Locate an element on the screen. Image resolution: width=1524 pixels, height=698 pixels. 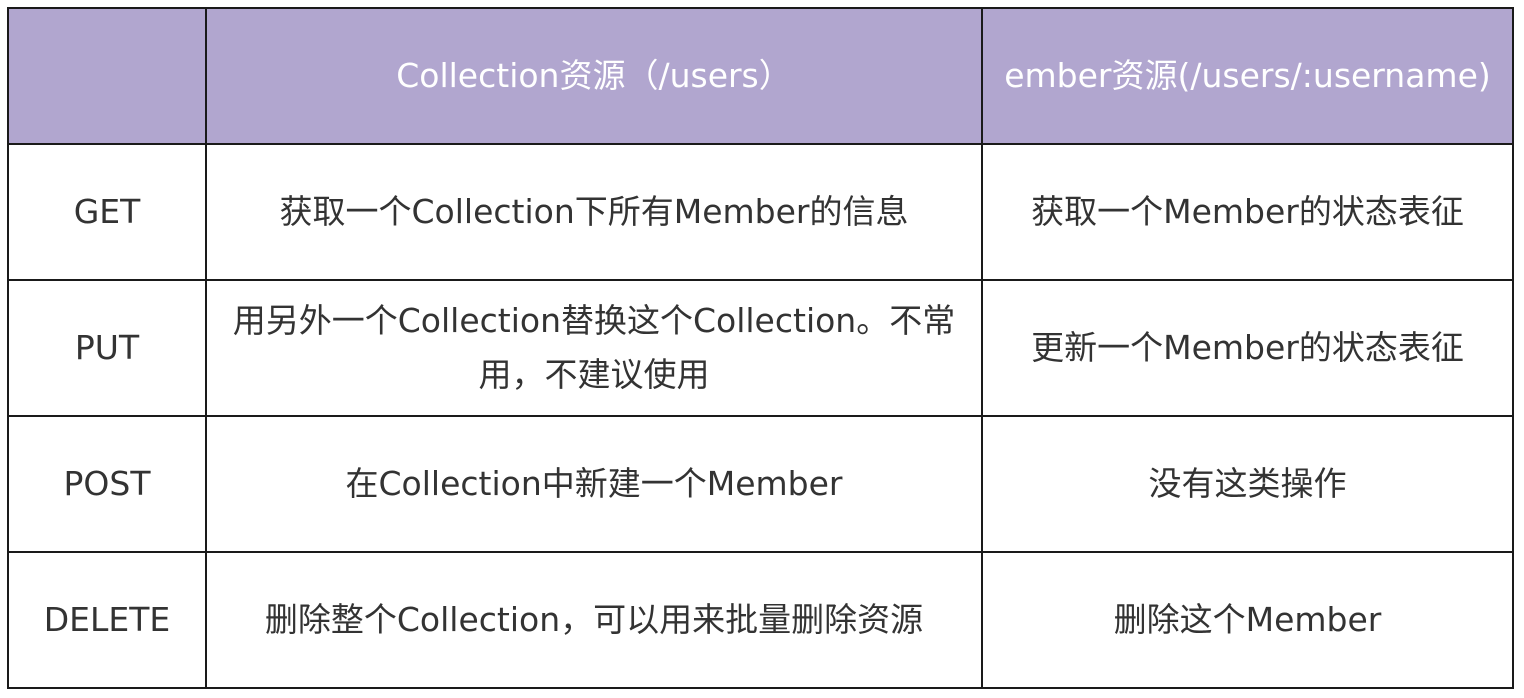
header-collection-resource: Collection资源（/users） is located at coordinates (594, 76).